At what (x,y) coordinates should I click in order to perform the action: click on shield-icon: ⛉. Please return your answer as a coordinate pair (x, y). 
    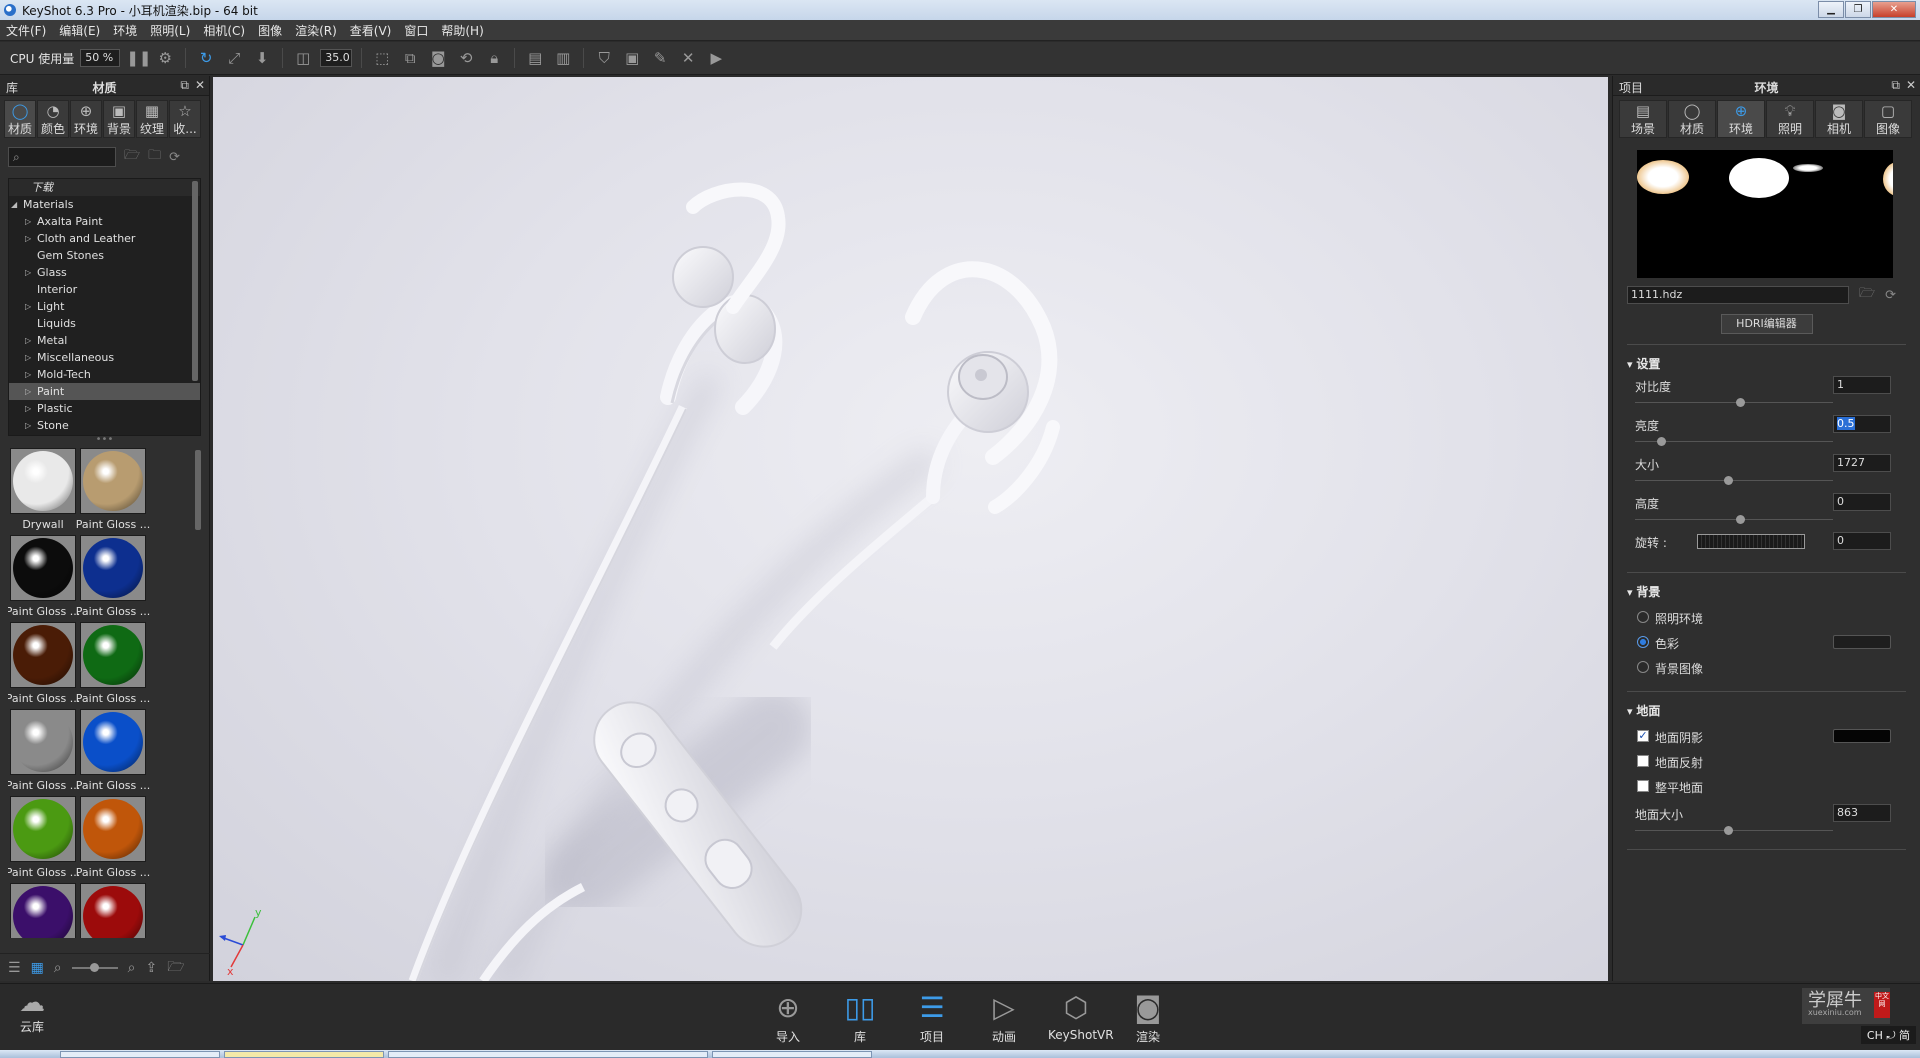
    Looking at the image, I should click on (604, 58).